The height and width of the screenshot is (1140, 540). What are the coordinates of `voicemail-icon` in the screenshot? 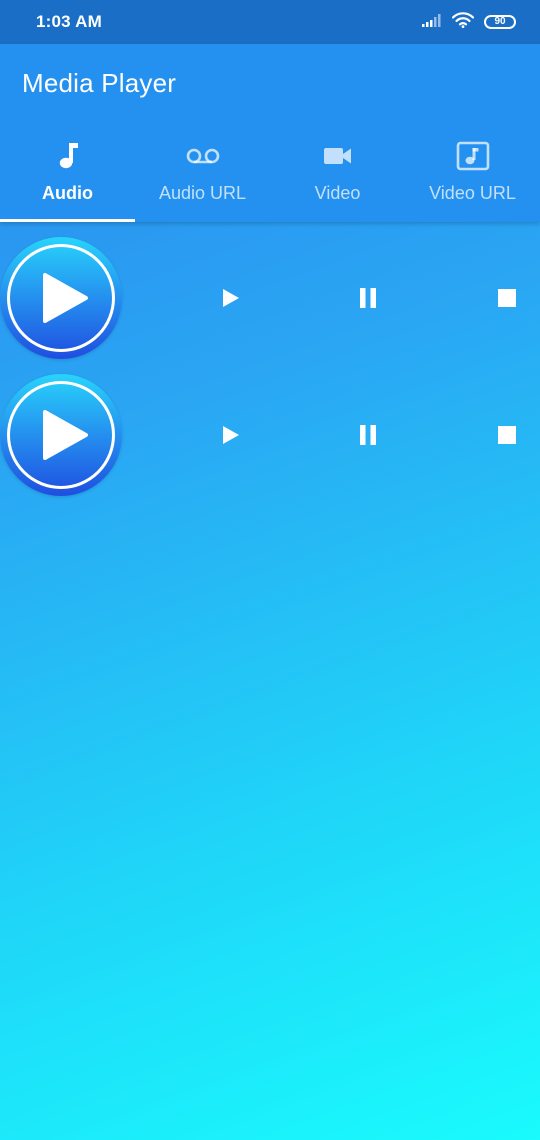 It's located at (203, 156).